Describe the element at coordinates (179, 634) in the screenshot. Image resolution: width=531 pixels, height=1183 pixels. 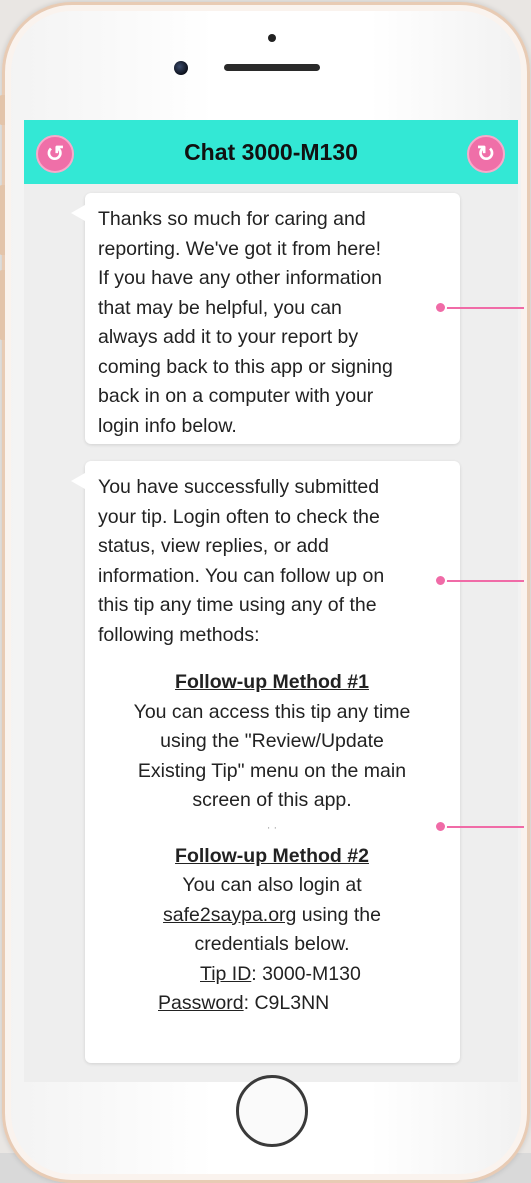
I see `message-line: following methods:` at that location.